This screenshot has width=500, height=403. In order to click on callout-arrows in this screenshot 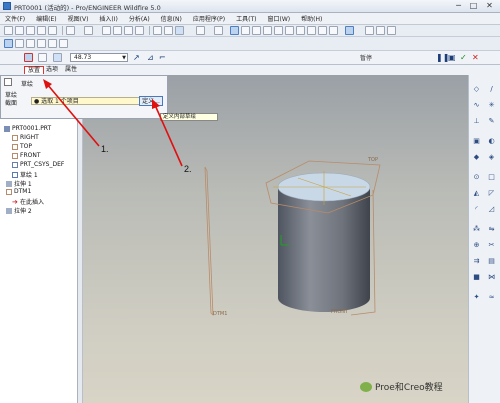, I will do `click(113, 123)`.